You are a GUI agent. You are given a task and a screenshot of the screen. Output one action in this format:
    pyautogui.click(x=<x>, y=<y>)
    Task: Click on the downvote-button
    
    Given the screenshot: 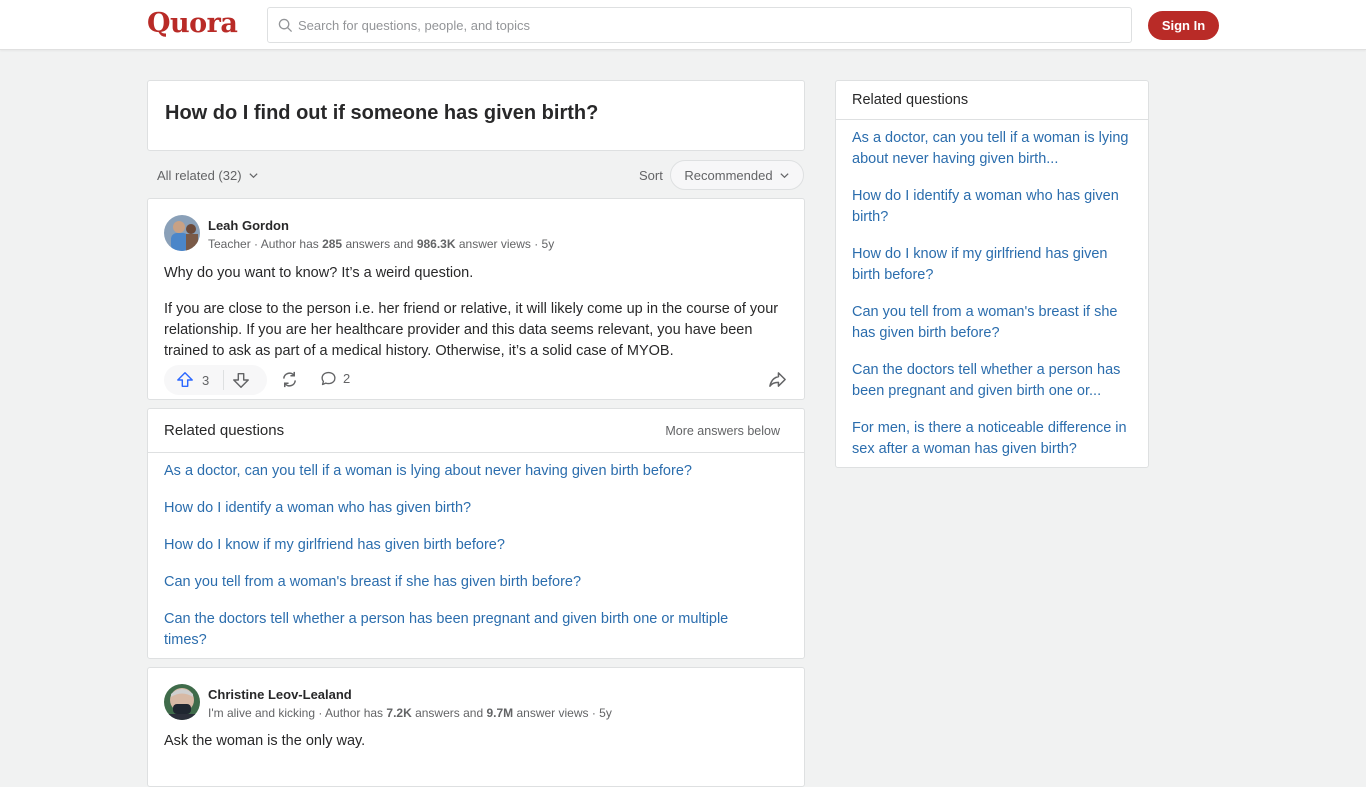 What is the action you would take?
    pyautogui.click(x=241, y=380)
    